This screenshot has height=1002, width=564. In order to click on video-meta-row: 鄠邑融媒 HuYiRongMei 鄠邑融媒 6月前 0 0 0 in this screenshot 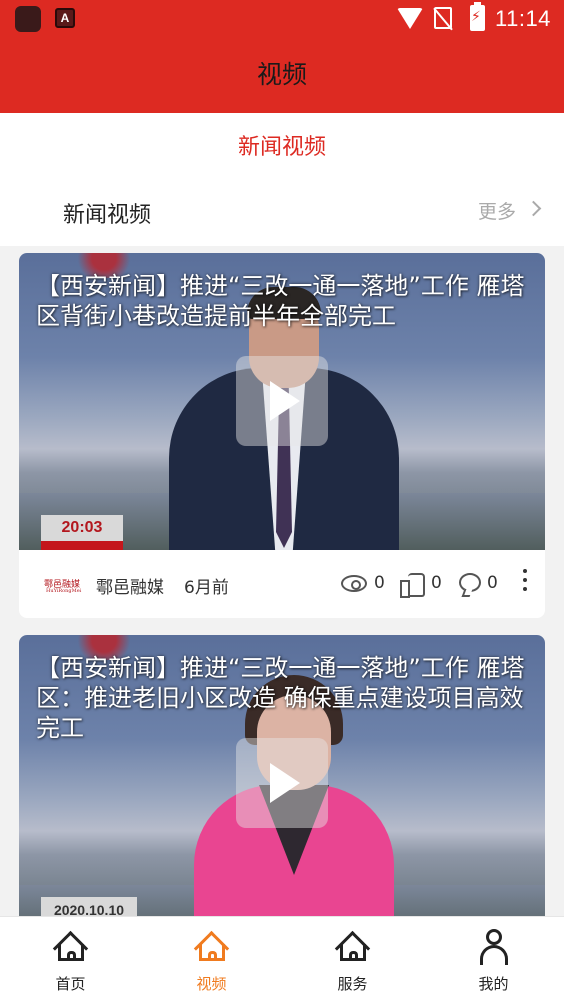, I will do `click(282, 584)`.